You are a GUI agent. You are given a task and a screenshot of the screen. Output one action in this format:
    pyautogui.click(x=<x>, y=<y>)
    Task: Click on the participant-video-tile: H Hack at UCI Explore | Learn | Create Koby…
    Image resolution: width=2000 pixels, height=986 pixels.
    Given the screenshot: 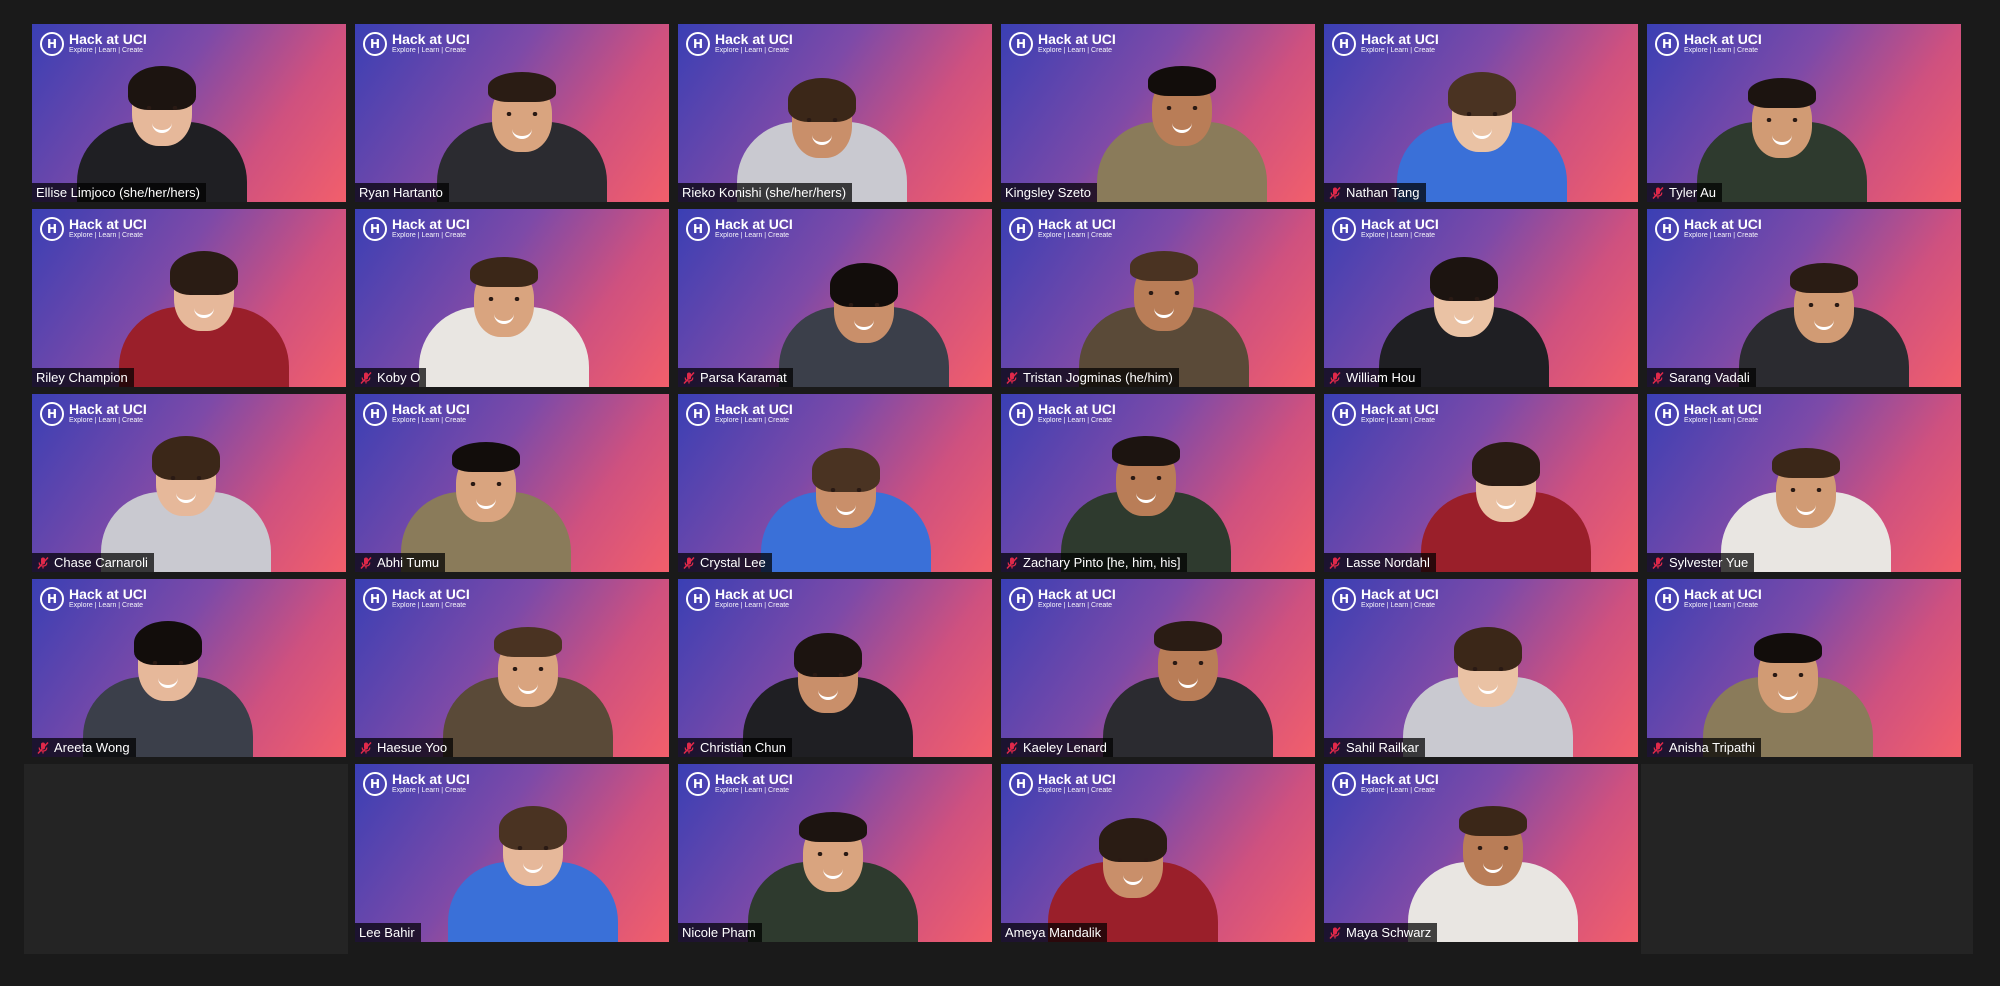 What is the action you would take?
    pyautogui.click(x=512, y=298)
    